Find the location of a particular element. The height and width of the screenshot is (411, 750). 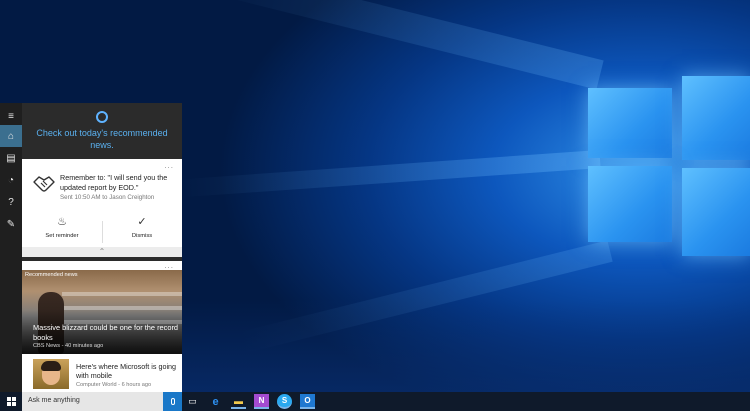

lightbulb-icon: ♨ is located at coordinates (62, 222).